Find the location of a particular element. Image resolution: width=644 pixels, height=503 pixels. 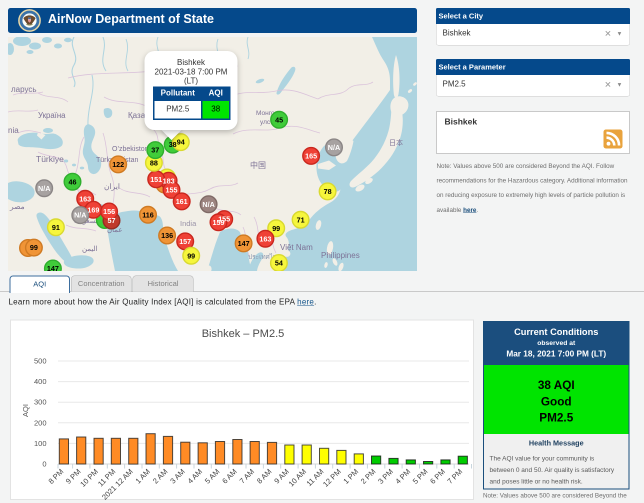

svg-text: 94 is located at coordinates (181, 142).